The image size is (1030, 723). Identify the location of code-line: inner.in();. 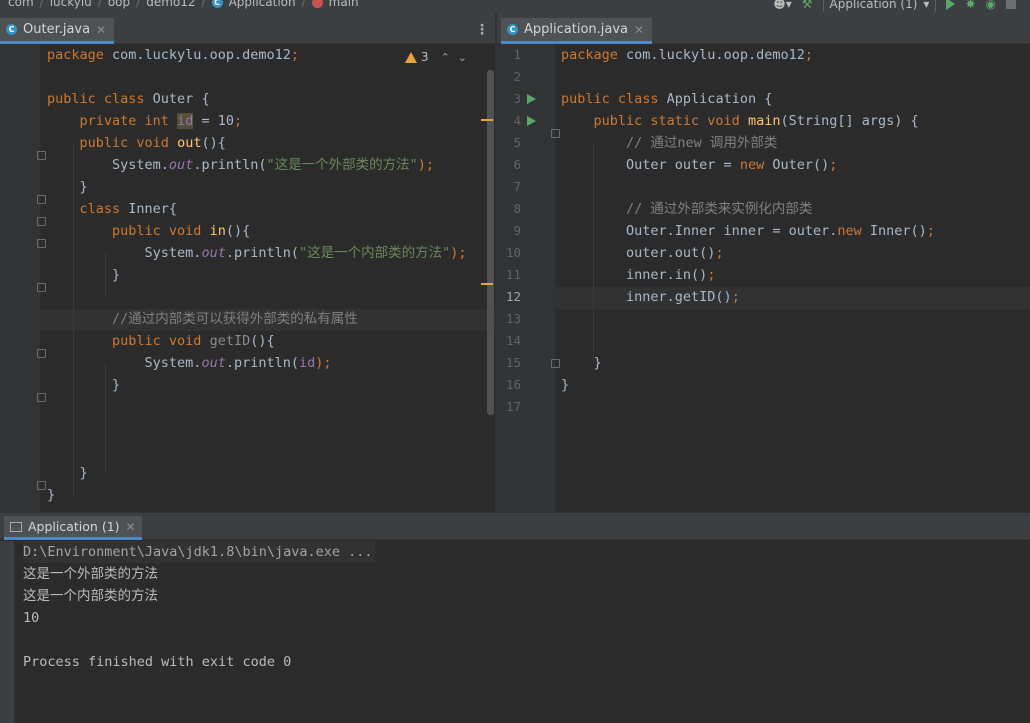
(748, 275).